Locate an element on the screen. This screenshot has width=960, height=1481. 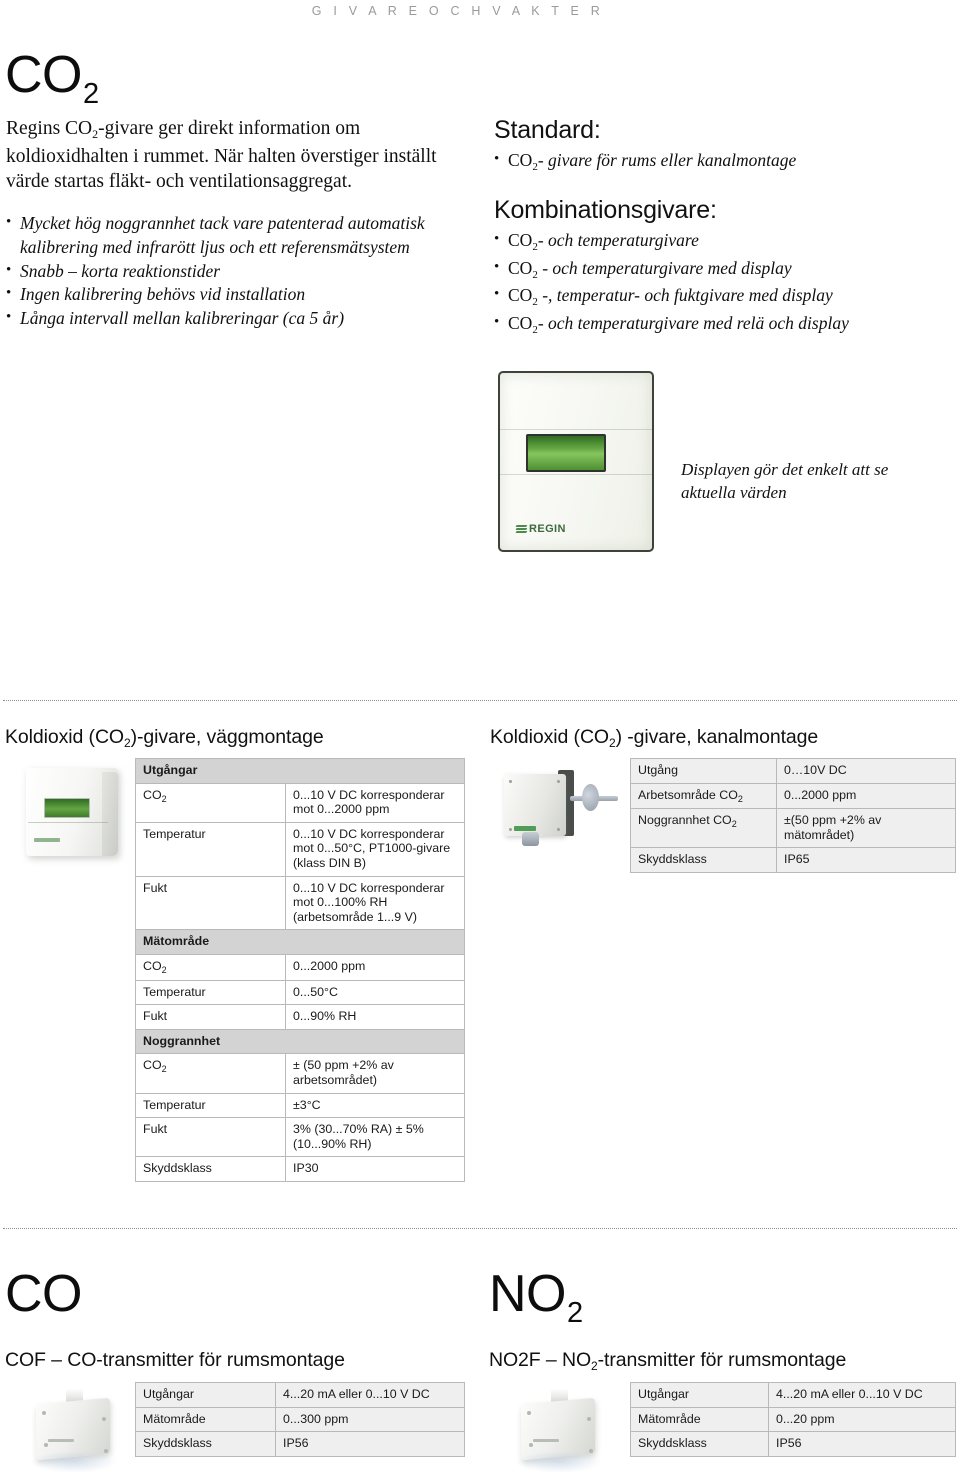
kombi-item: CO2- och temperaturgivare is located at coordinates (719, 241).